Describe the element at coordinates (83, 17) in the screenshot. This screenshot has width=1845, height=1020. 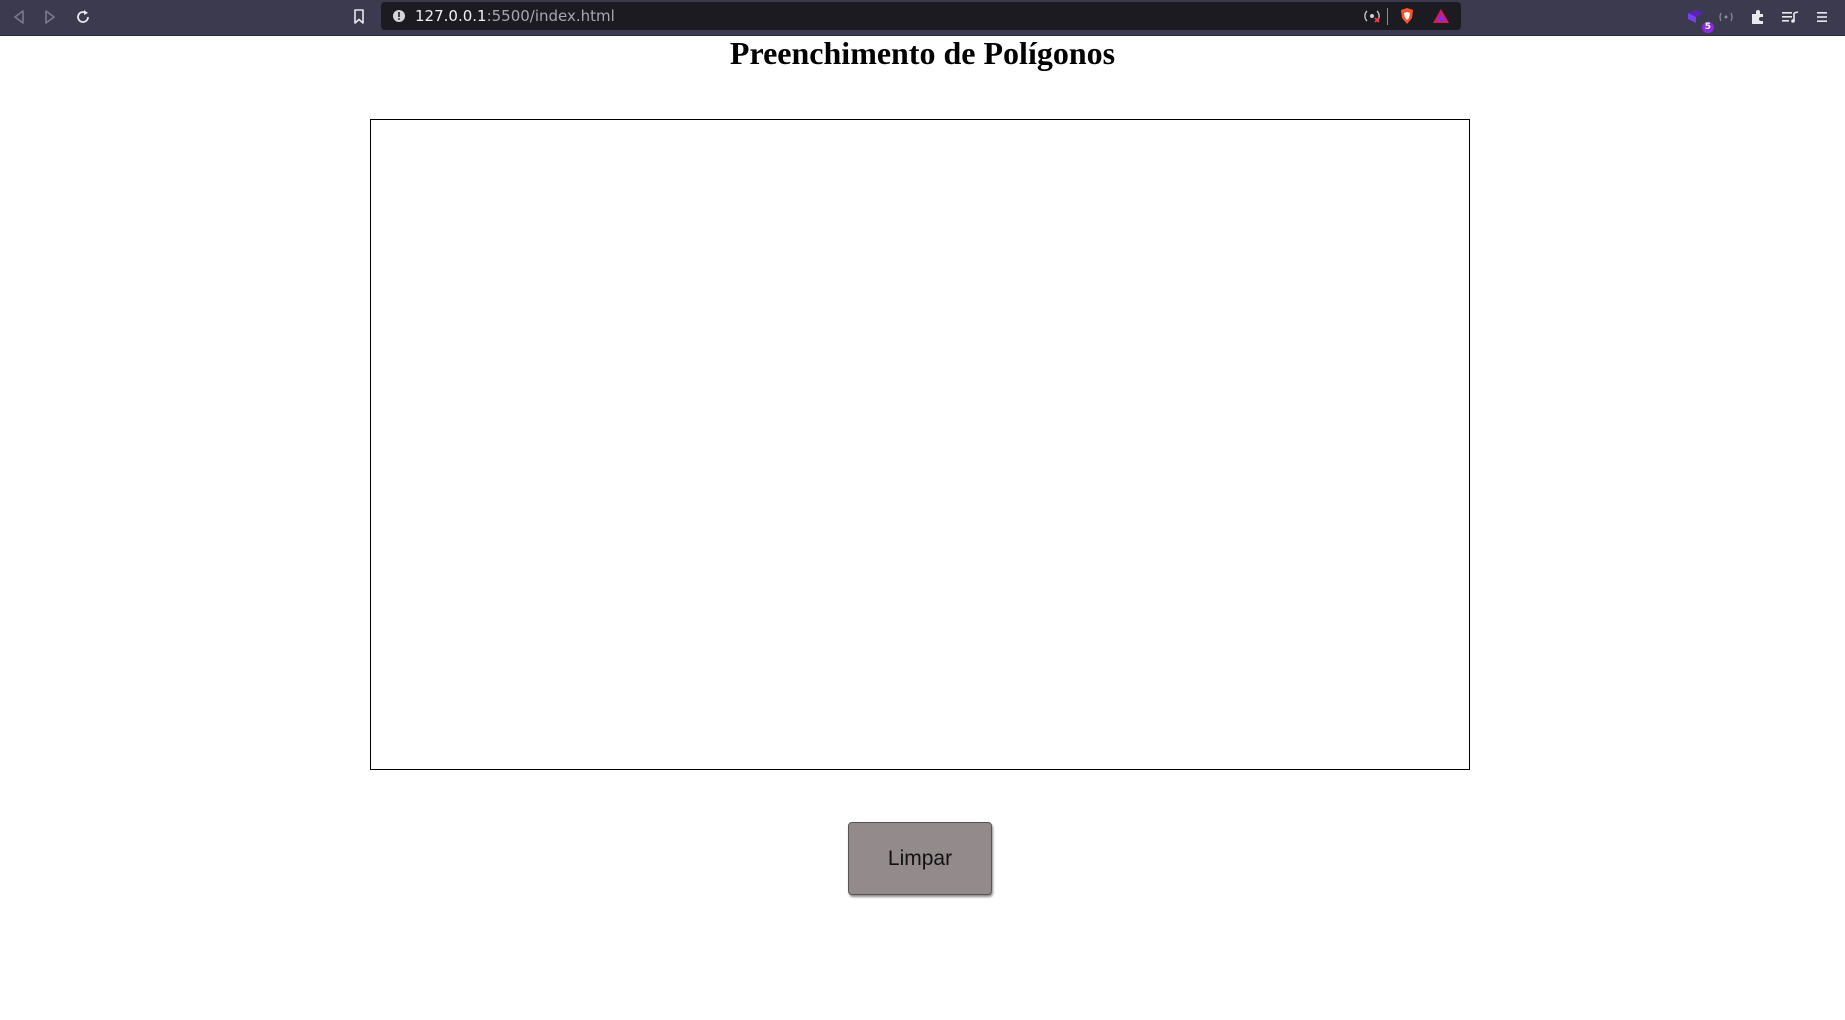
I see `reload-icon` at that location.